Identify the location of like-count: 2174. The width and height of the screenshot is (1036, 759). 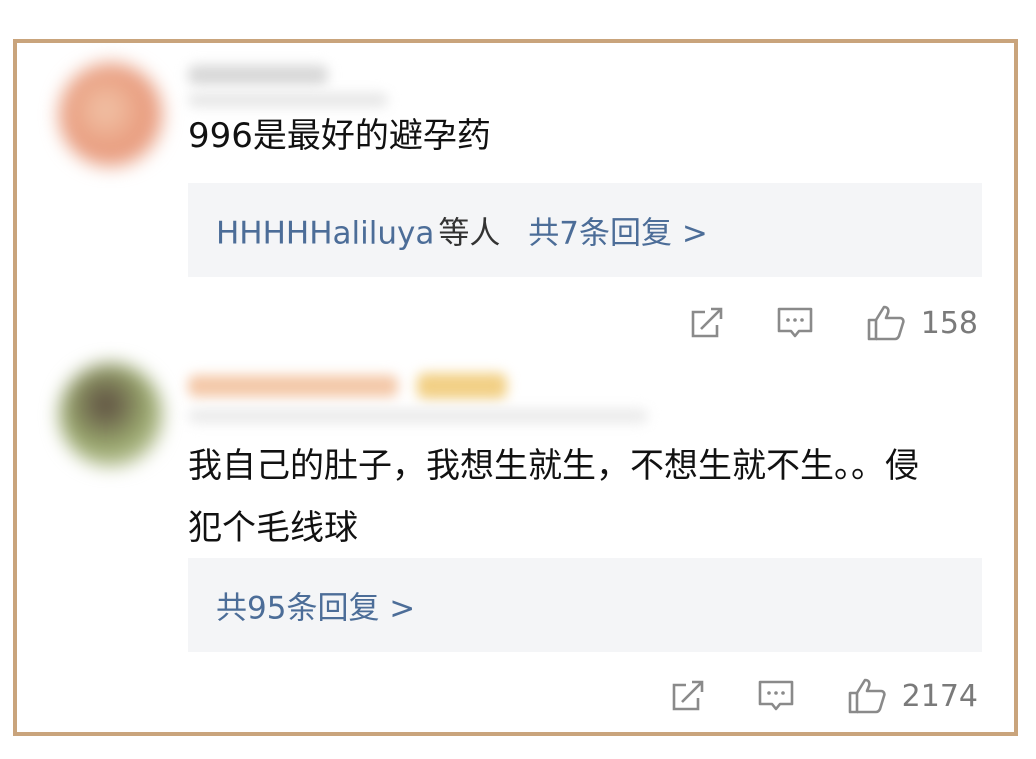
(939, 696).